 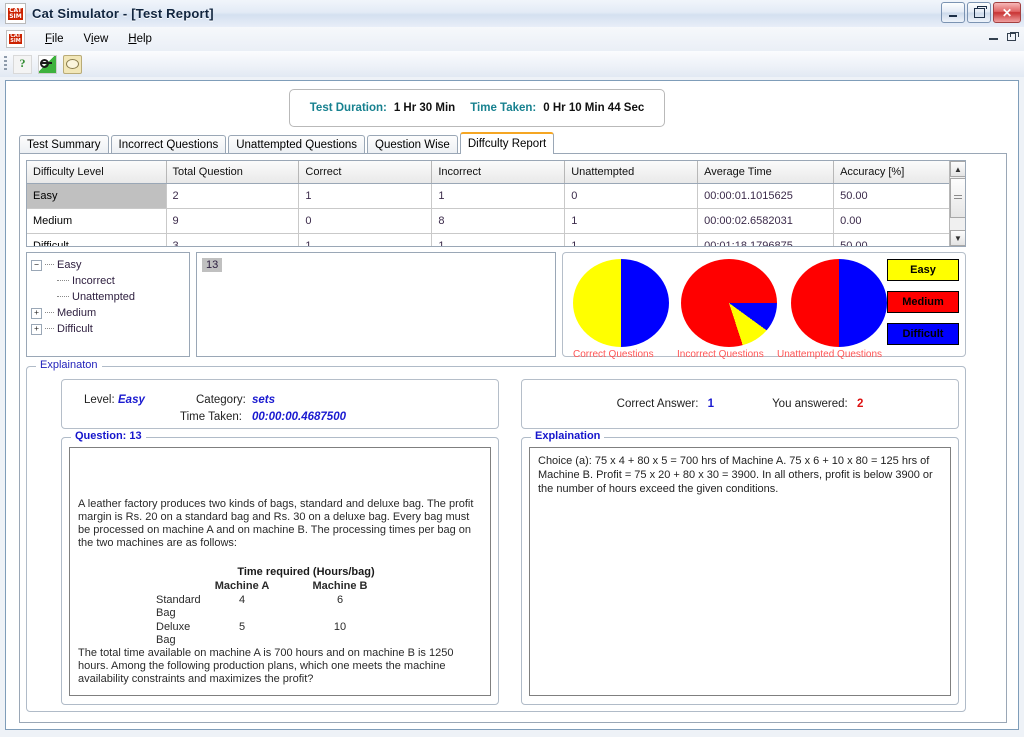 What do you see at coordinates (923, 270) in the screenshot?
I see `legend-easy: Easy` at bounding box center [923, 270].